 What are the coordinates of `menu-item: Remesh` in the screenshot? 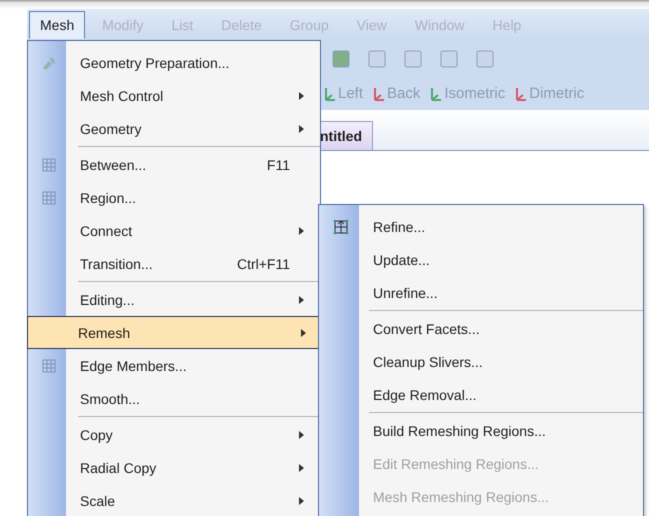 It's located at (174, 332).